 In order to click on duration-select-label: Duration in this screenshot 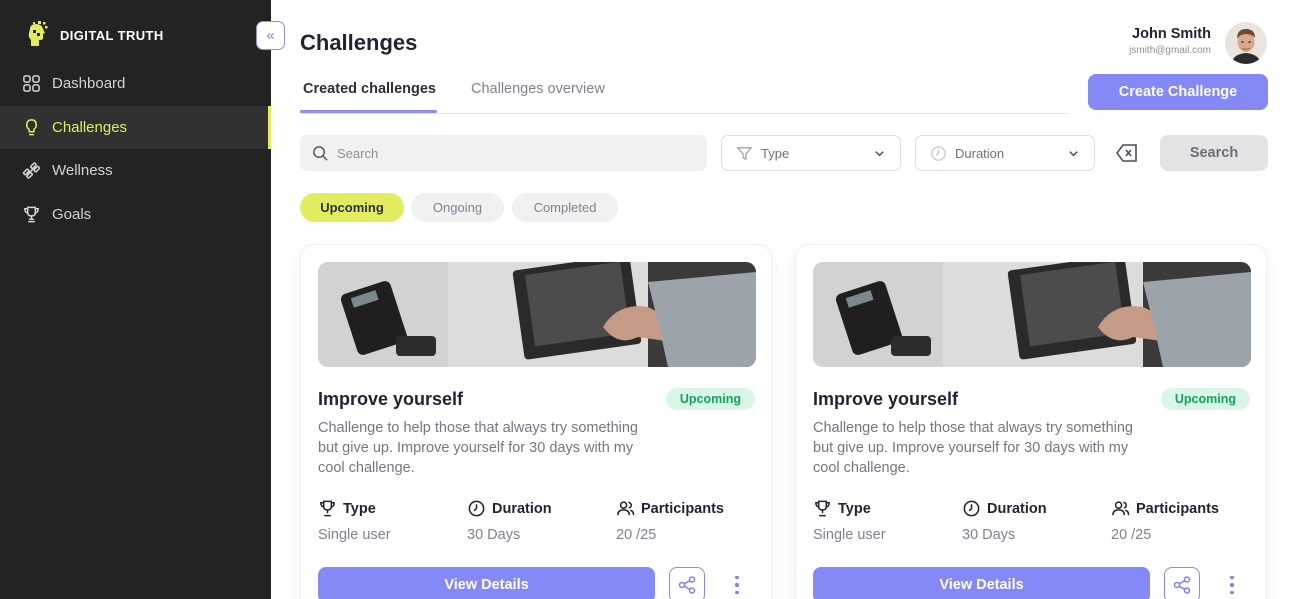, I will do `click(980, 153)`.